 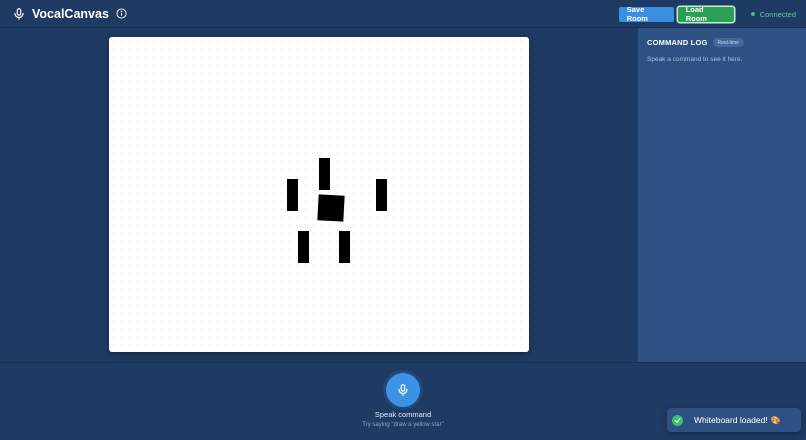 What do you see at coordinates (731, 420) in the screenshot?
I see `toast-message: Whiteboard loaded!` at bounding box center [731, 420].